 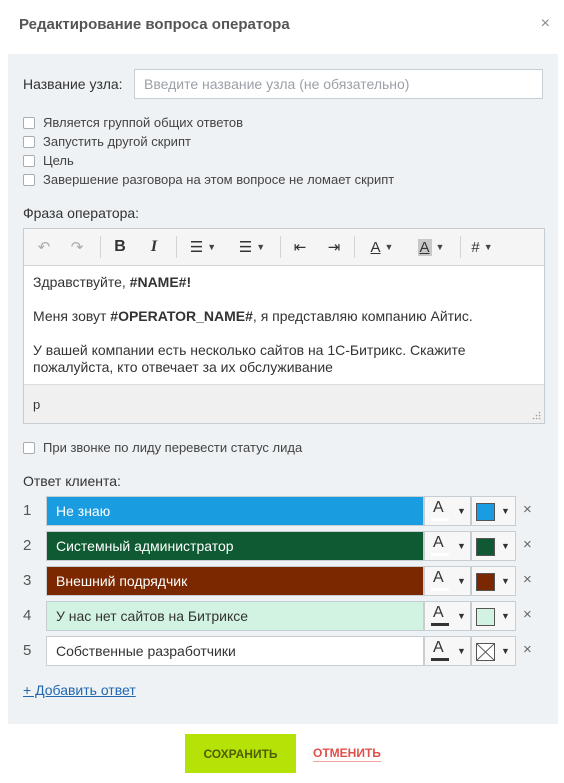 I want to click on resize-grip-icon, so click(x=536, y=415).